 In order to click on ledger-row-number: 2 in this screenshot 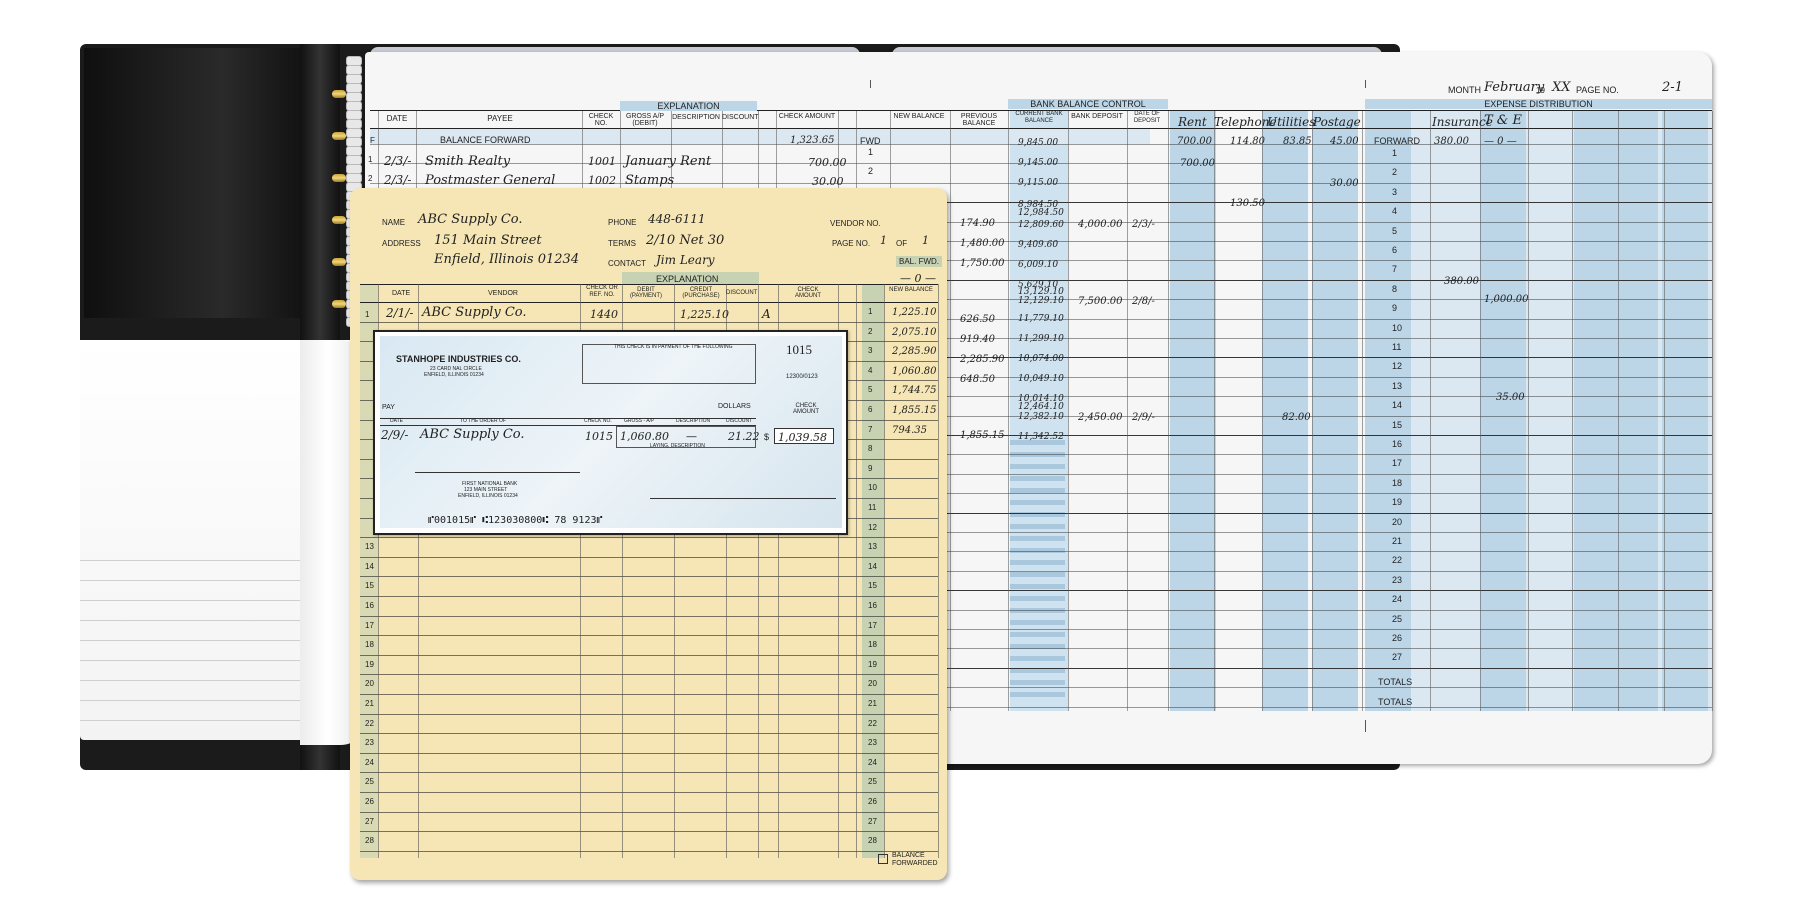, I will do `click(1395, 172)`.